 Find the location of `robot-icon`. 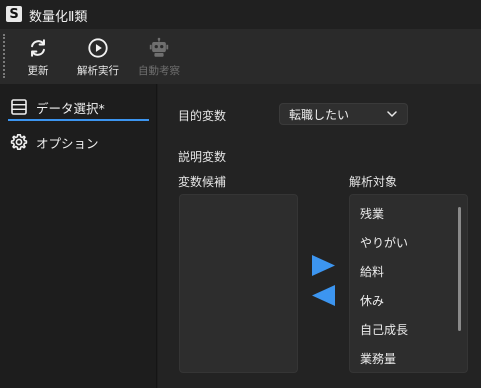

robot-icon is located at coordinates (159, 47).